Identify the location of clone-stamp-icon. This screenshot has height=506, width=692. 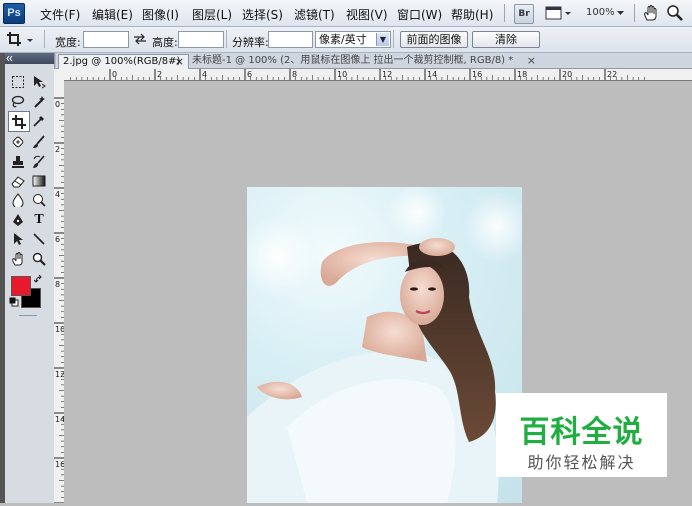
(18, 161).